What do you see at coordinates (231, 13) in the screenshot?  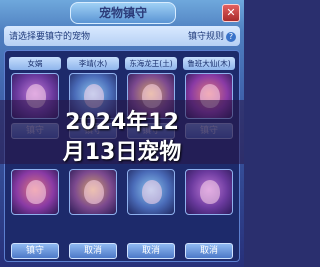 I see `close-button: ✕` at bounding box center [231, 13].